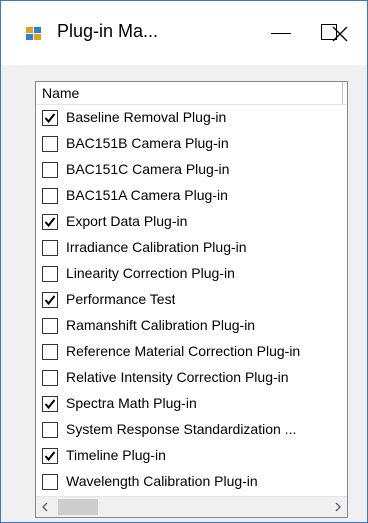 The height and width of the screenshot is (523, 368). I want to click on minimize-button, so click(296, 33).